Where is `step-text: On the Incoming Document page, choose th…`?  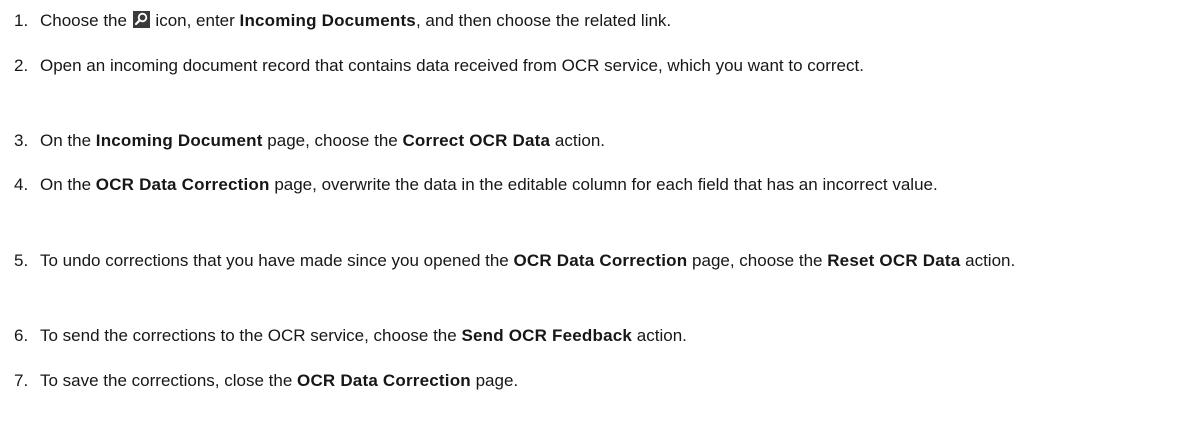
step-text: On the Incoming Document page, choose th… is located at coordinates (322, 140).